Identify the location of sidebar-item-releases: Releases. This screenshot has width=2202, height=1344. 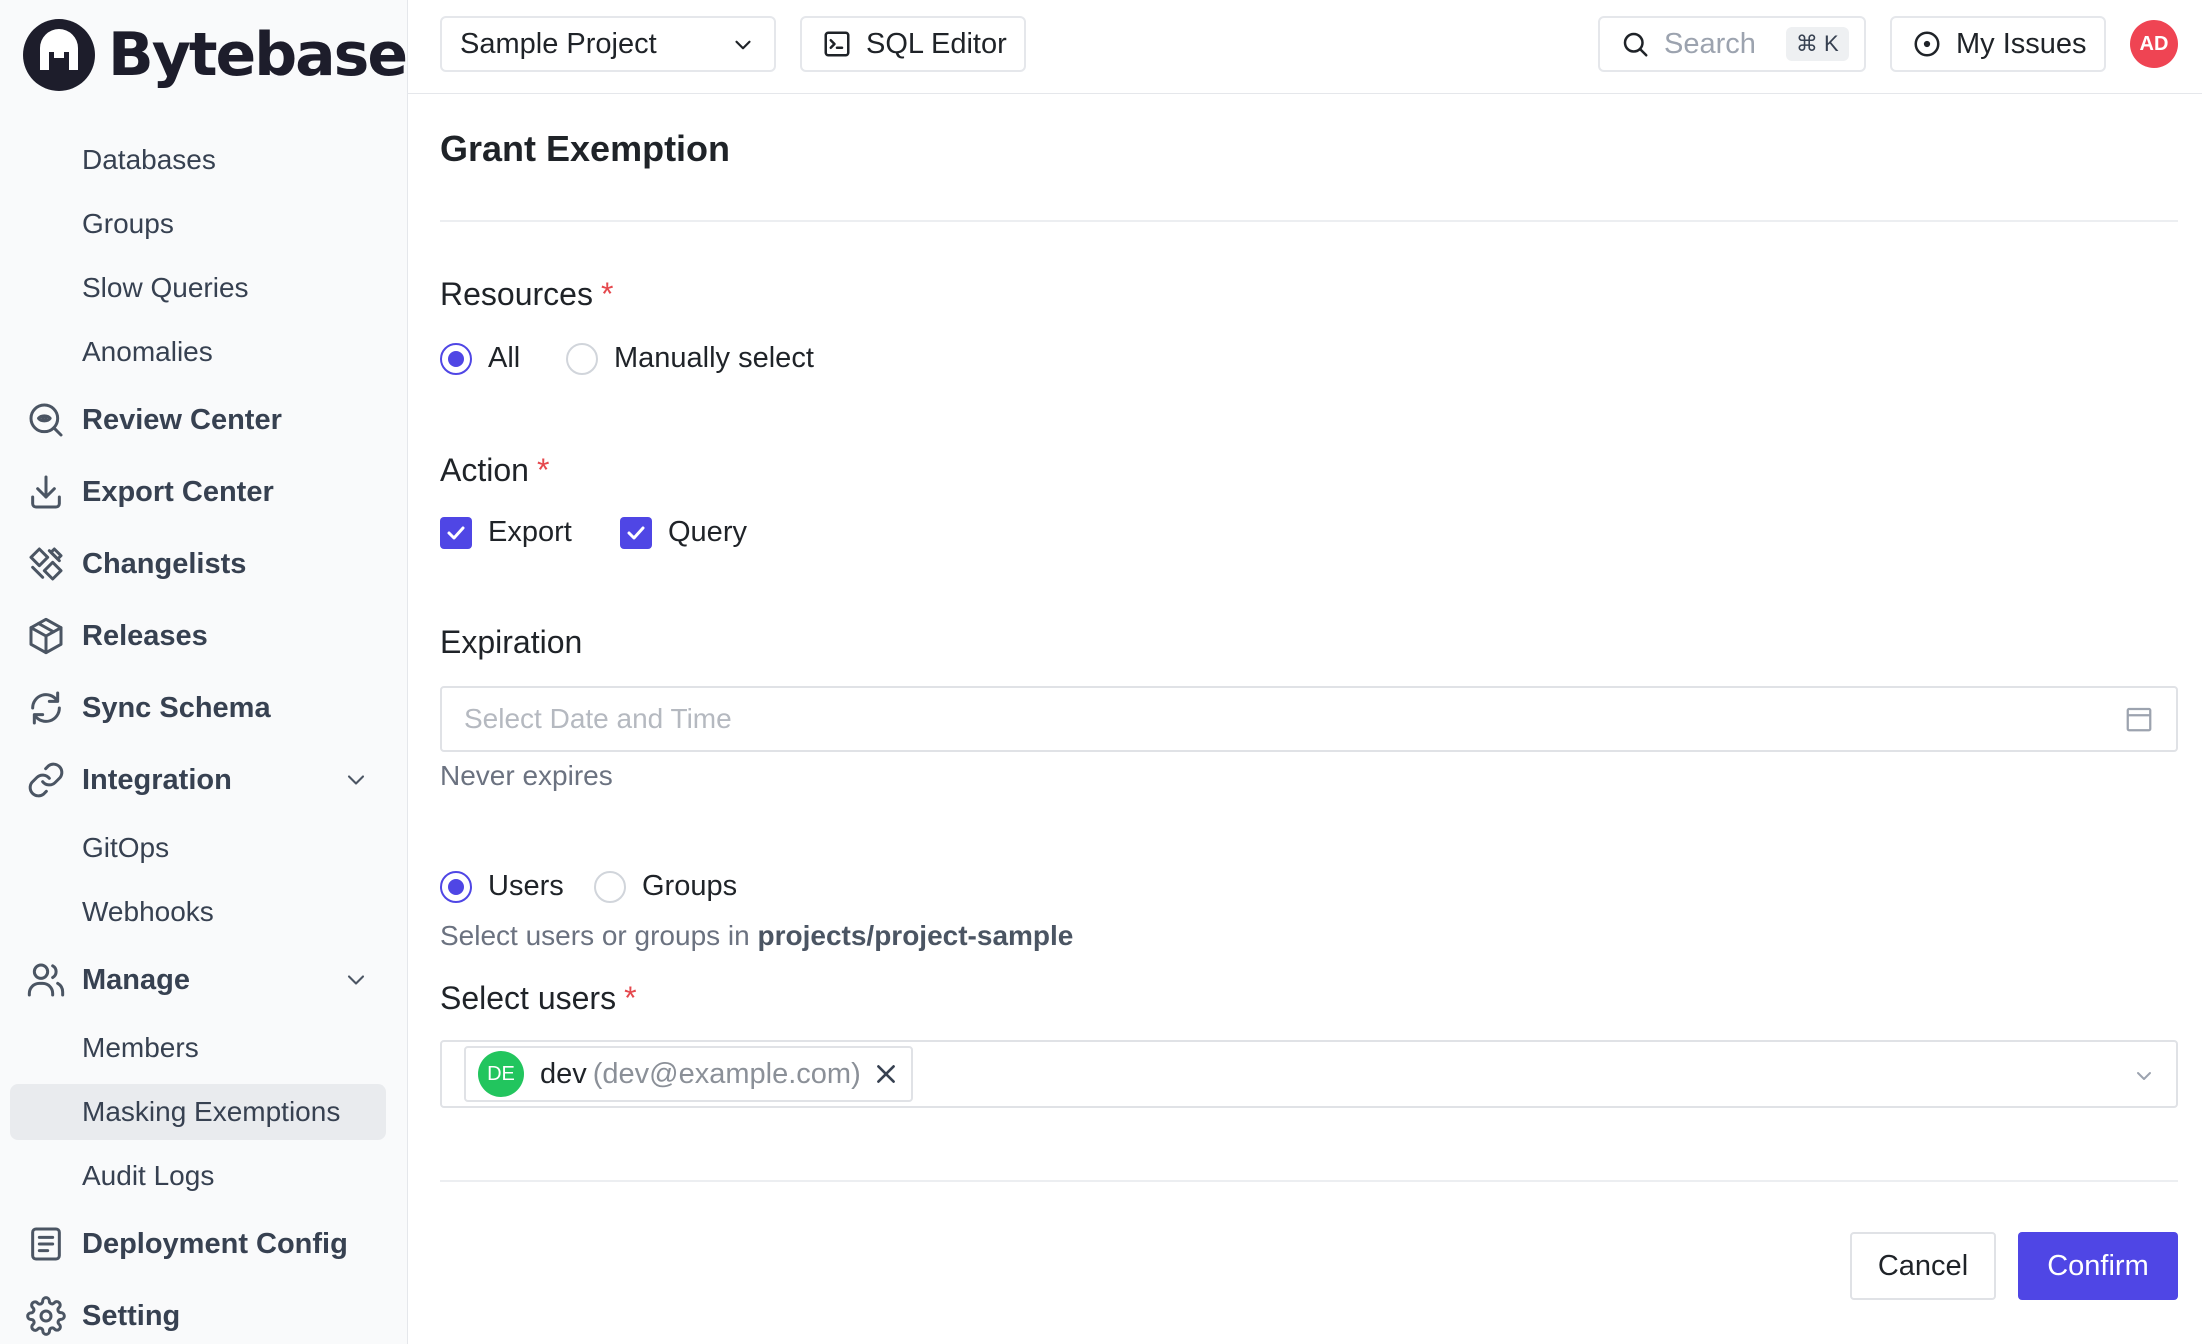
(117, 636).